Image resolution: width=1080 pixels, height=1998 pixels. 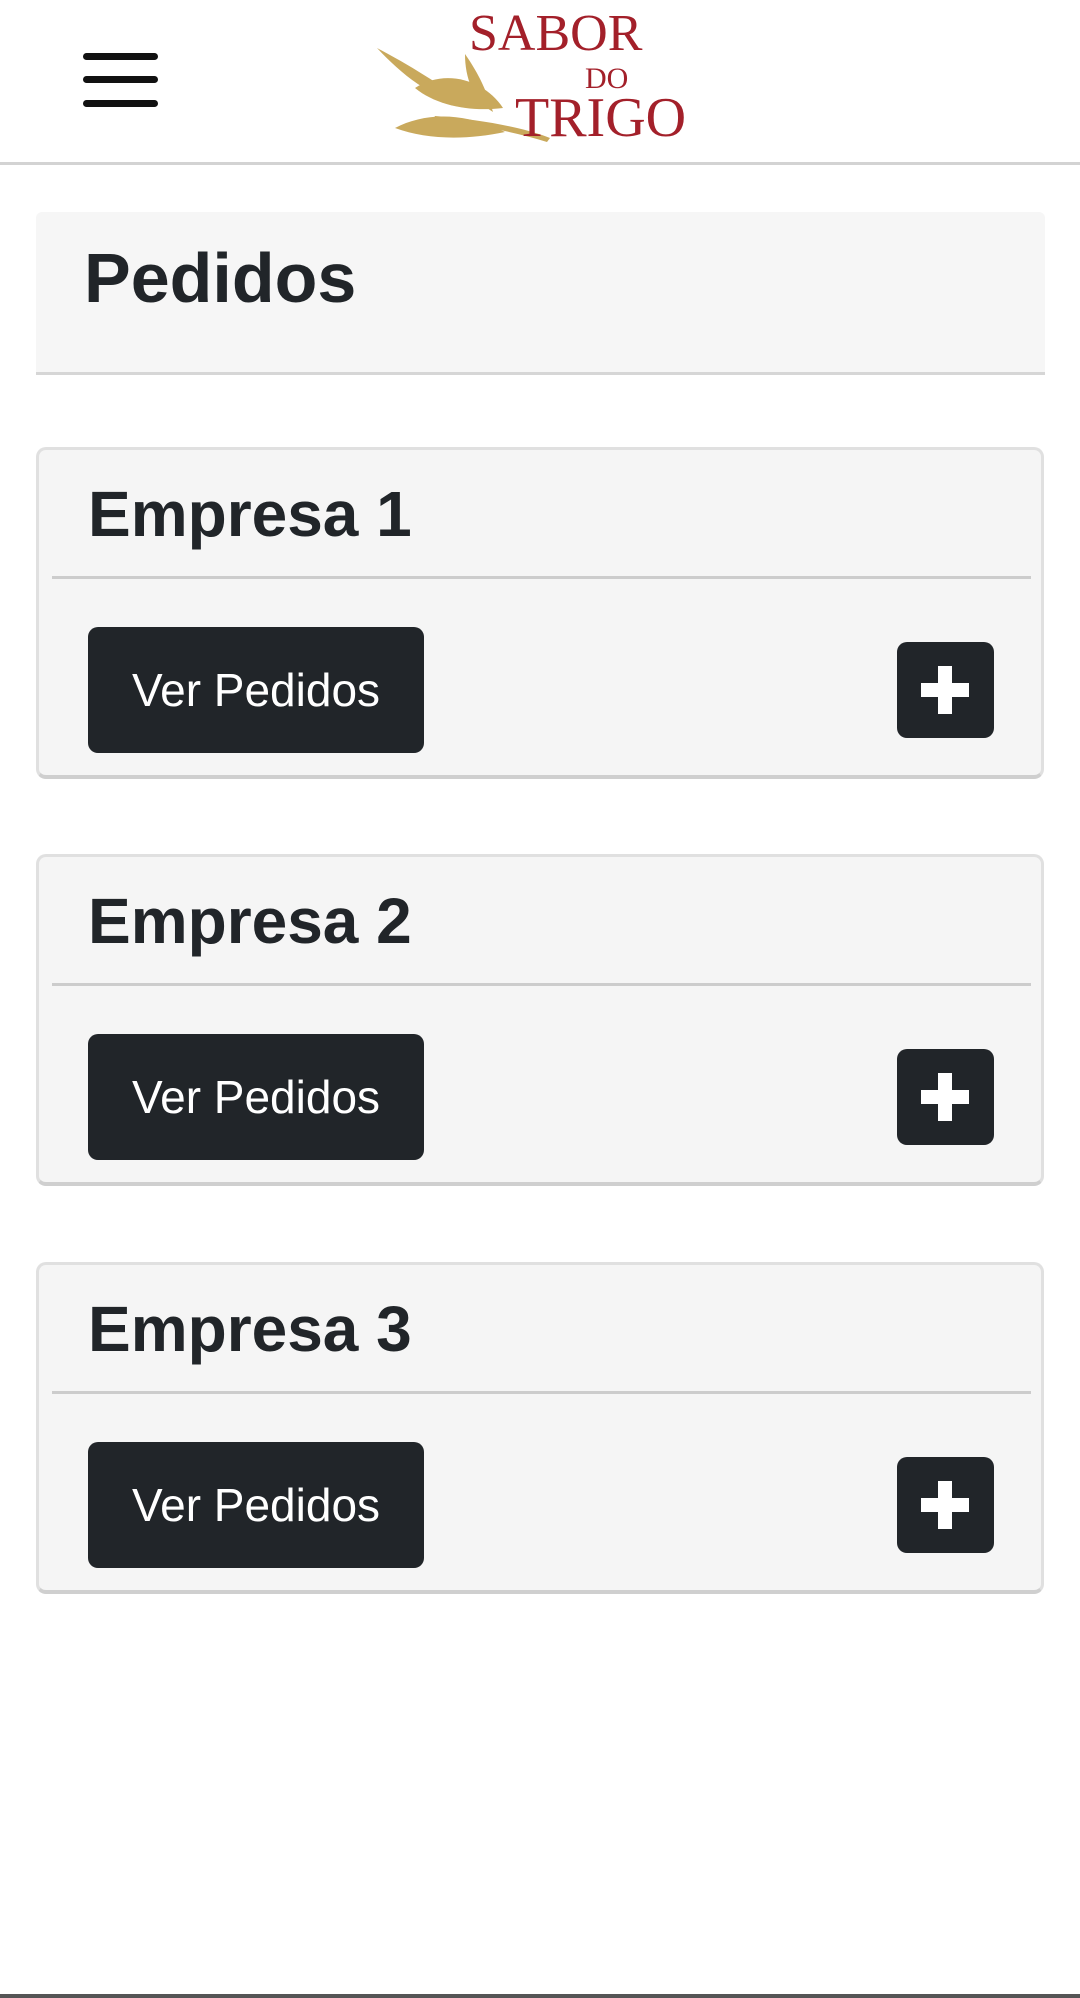 I want to click on page-header: Pedidos, so click(x=540, y=293).